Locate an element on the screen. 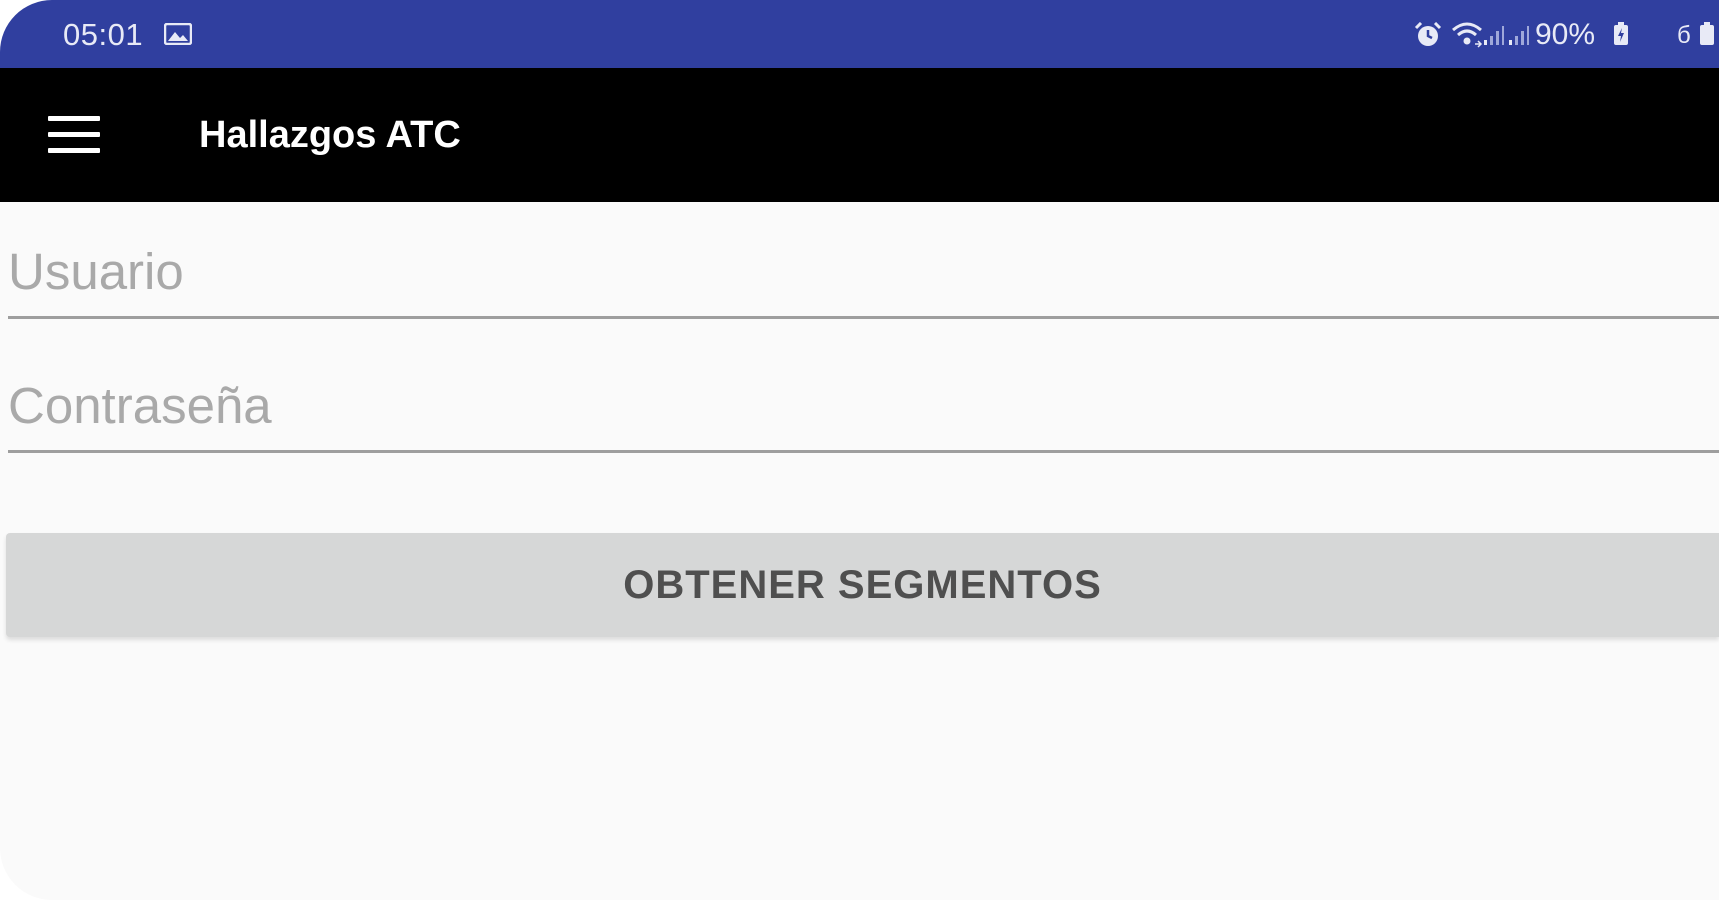  app-title: Hallazgos ATC is located at coordinates (330, 135).